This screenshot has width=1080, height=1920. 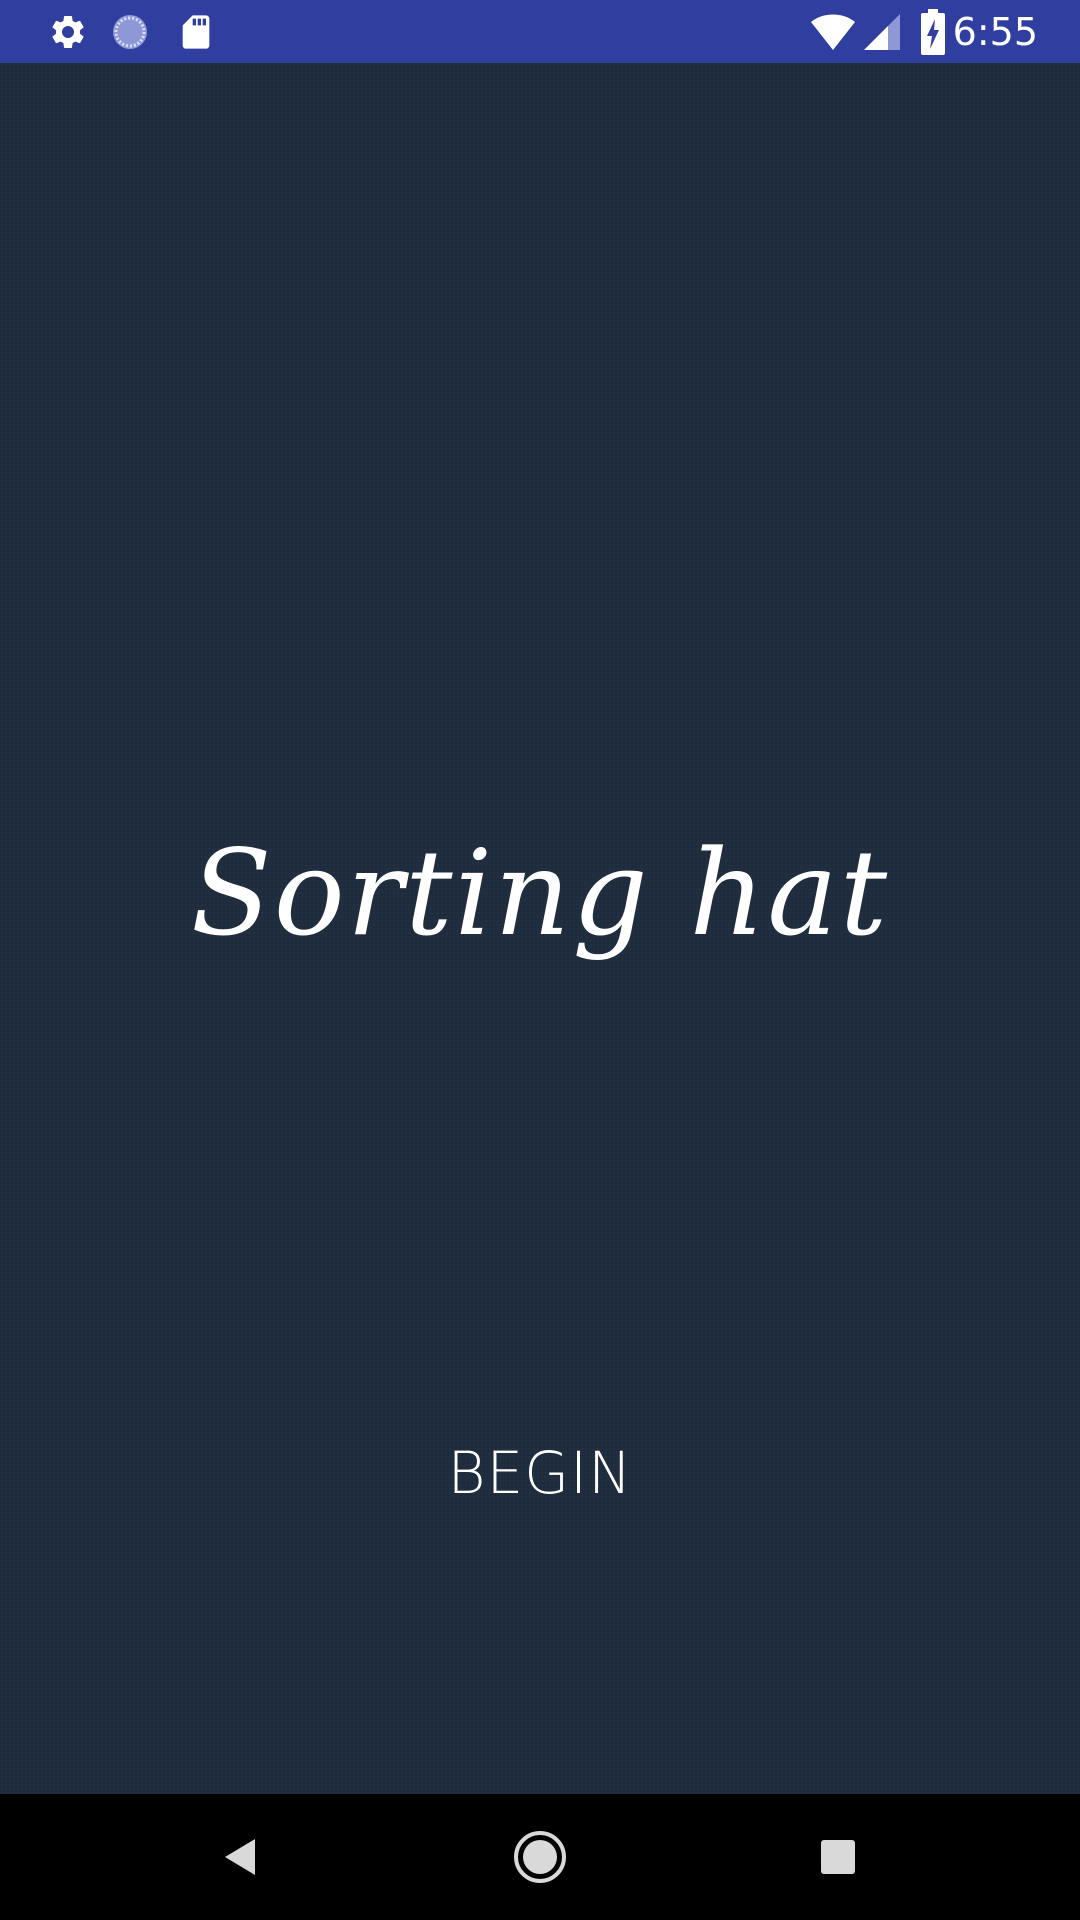 I want to click on back-icon, so click(x=241, y=1857).